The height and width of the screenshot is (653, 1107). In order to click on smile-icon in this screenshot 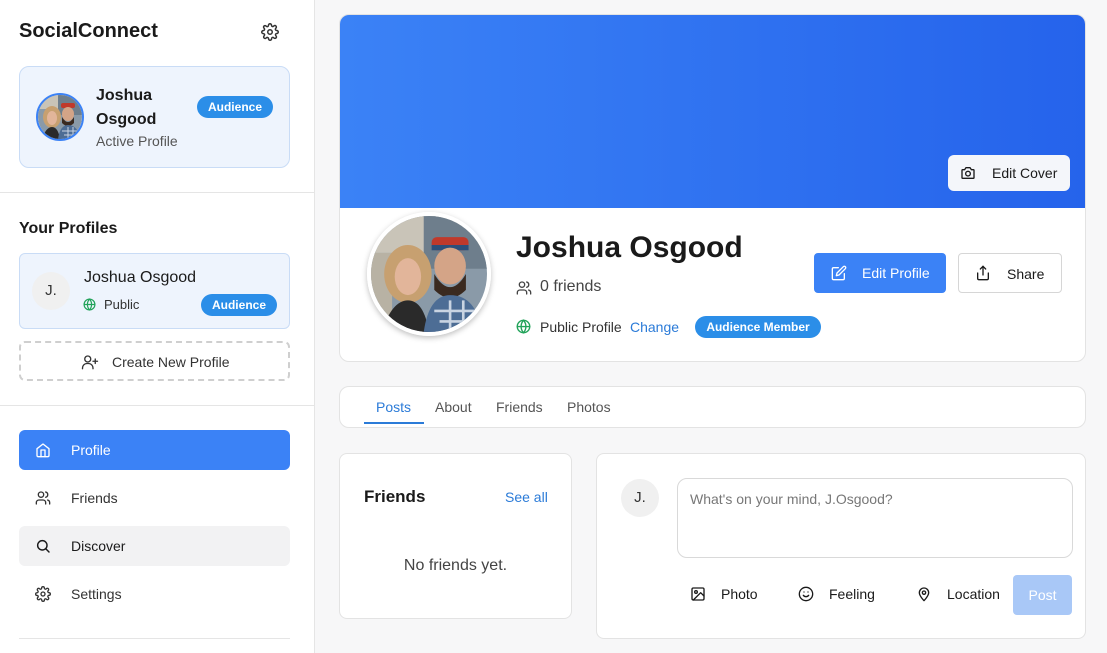, I will do `click(806, 594)`.